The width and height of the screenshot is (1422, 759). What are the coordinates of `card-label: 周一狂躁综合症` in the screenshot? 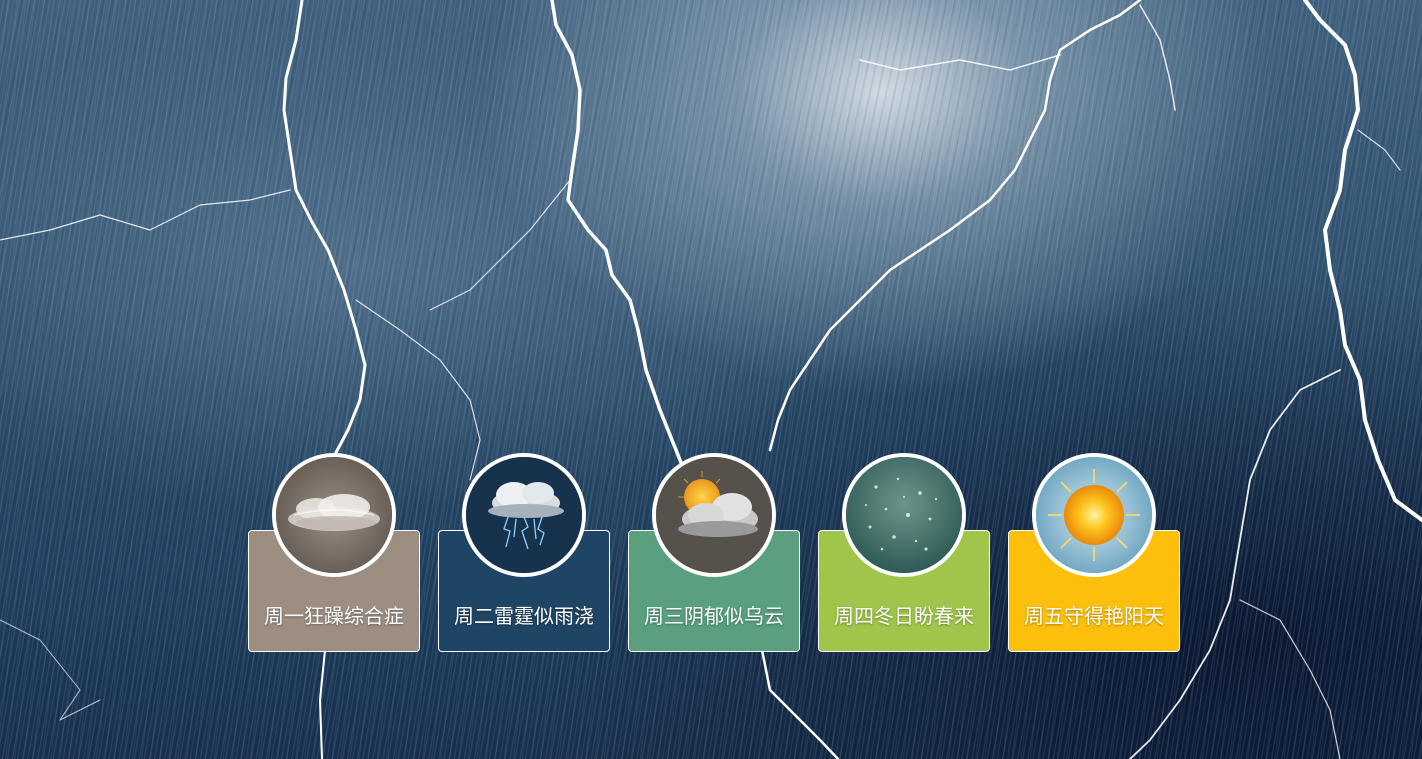 It's located at (334, 616).